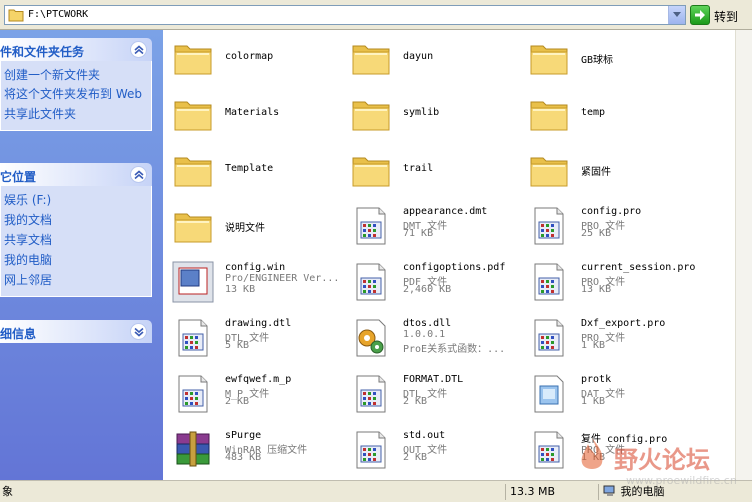  Describe the element at coordinates (77, 280) in the screenshot. I see `network-places-link: 网上邻居` at that location.